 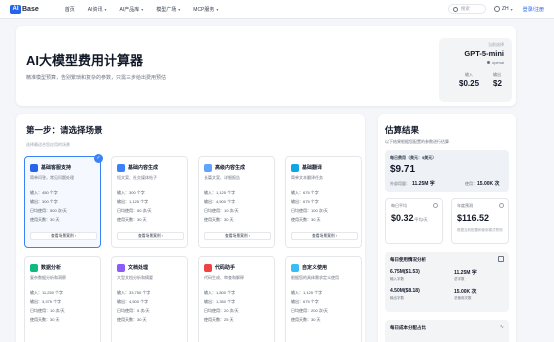 What do you see at coordinates (138, 268) in the screenshot?
I see `scenario-title: 文档处理` at bounding box center [138, 268].